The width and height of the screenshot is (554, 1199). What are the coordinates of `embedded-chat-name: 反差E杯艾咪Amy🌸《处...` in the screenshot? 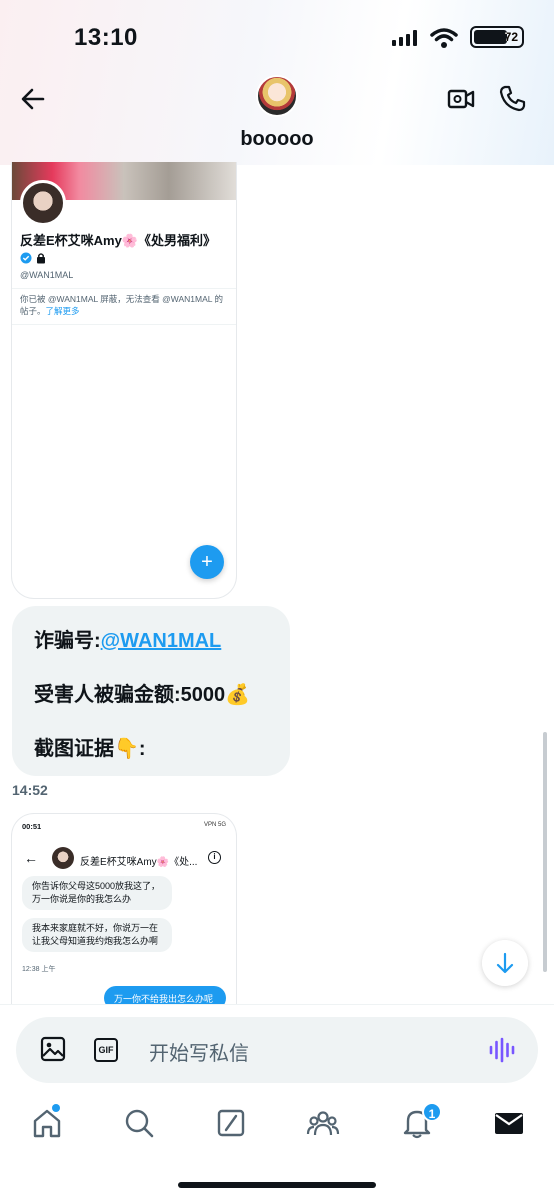 It's located at (139, 862).